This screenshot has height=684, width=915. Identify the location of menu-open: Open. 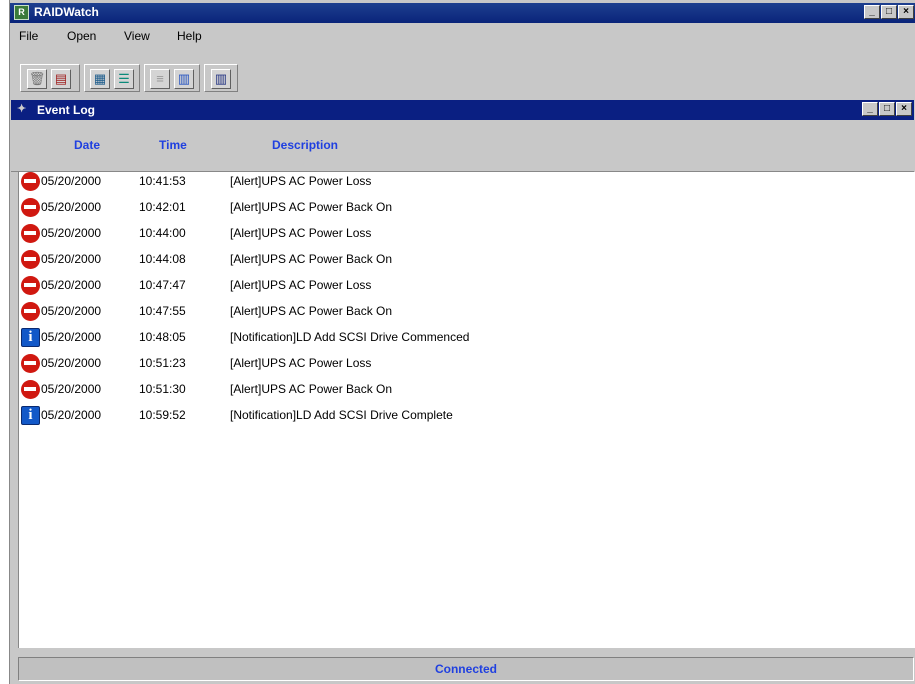
(81, 36).